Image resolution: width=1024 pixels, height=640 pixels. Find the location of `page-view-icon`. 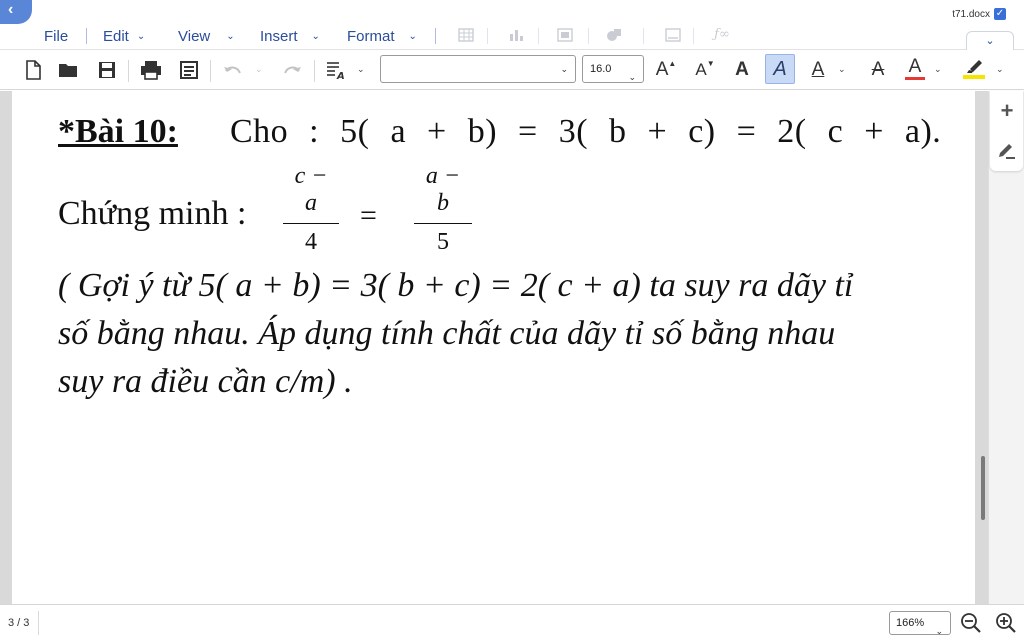

page-view-icon is located at coordinates (189, 70).